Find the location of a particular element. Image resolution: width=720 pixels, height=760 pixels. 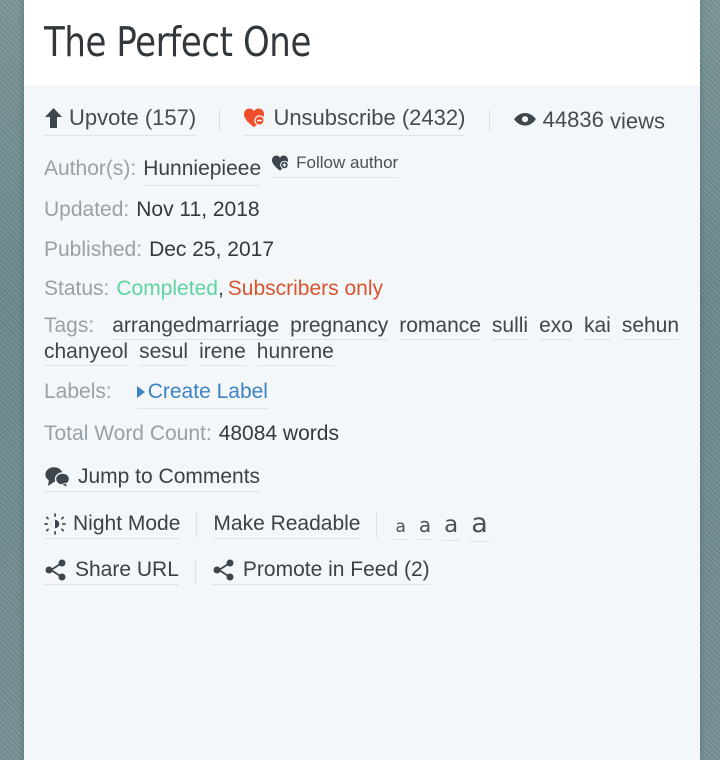

upvote-label: Upvote (157) is located at coordinates (133, 117).